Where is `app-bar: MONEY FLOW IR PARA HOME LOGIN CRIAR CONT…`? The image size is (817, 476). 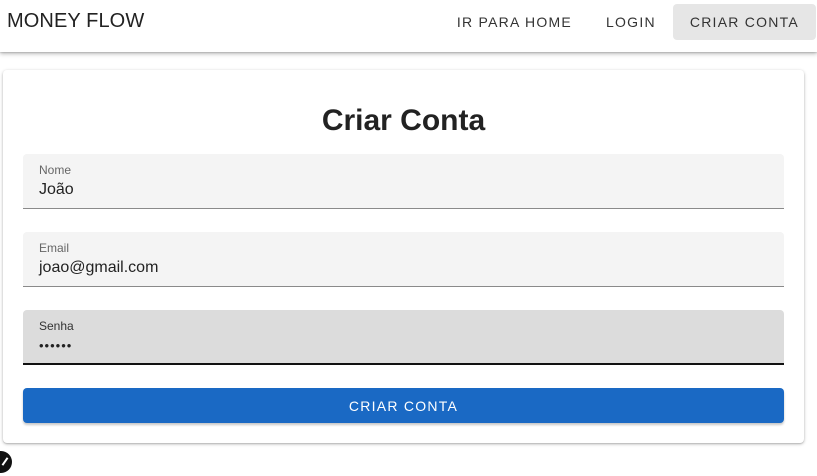 app-bar: MONEY FLOW IR PARA HOME LOGIN CRIAR CONT… is located at coordinates (408, 26).